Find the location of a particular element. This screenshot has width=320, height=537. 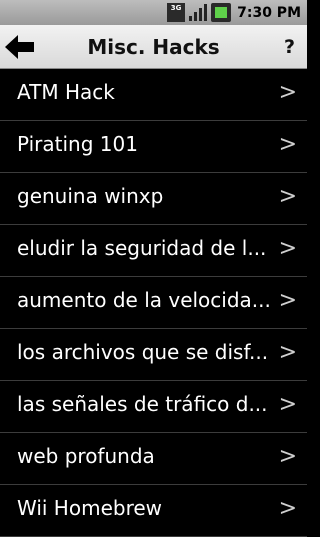

list-item: ATM Hack > is located at coordinates (153, 95).